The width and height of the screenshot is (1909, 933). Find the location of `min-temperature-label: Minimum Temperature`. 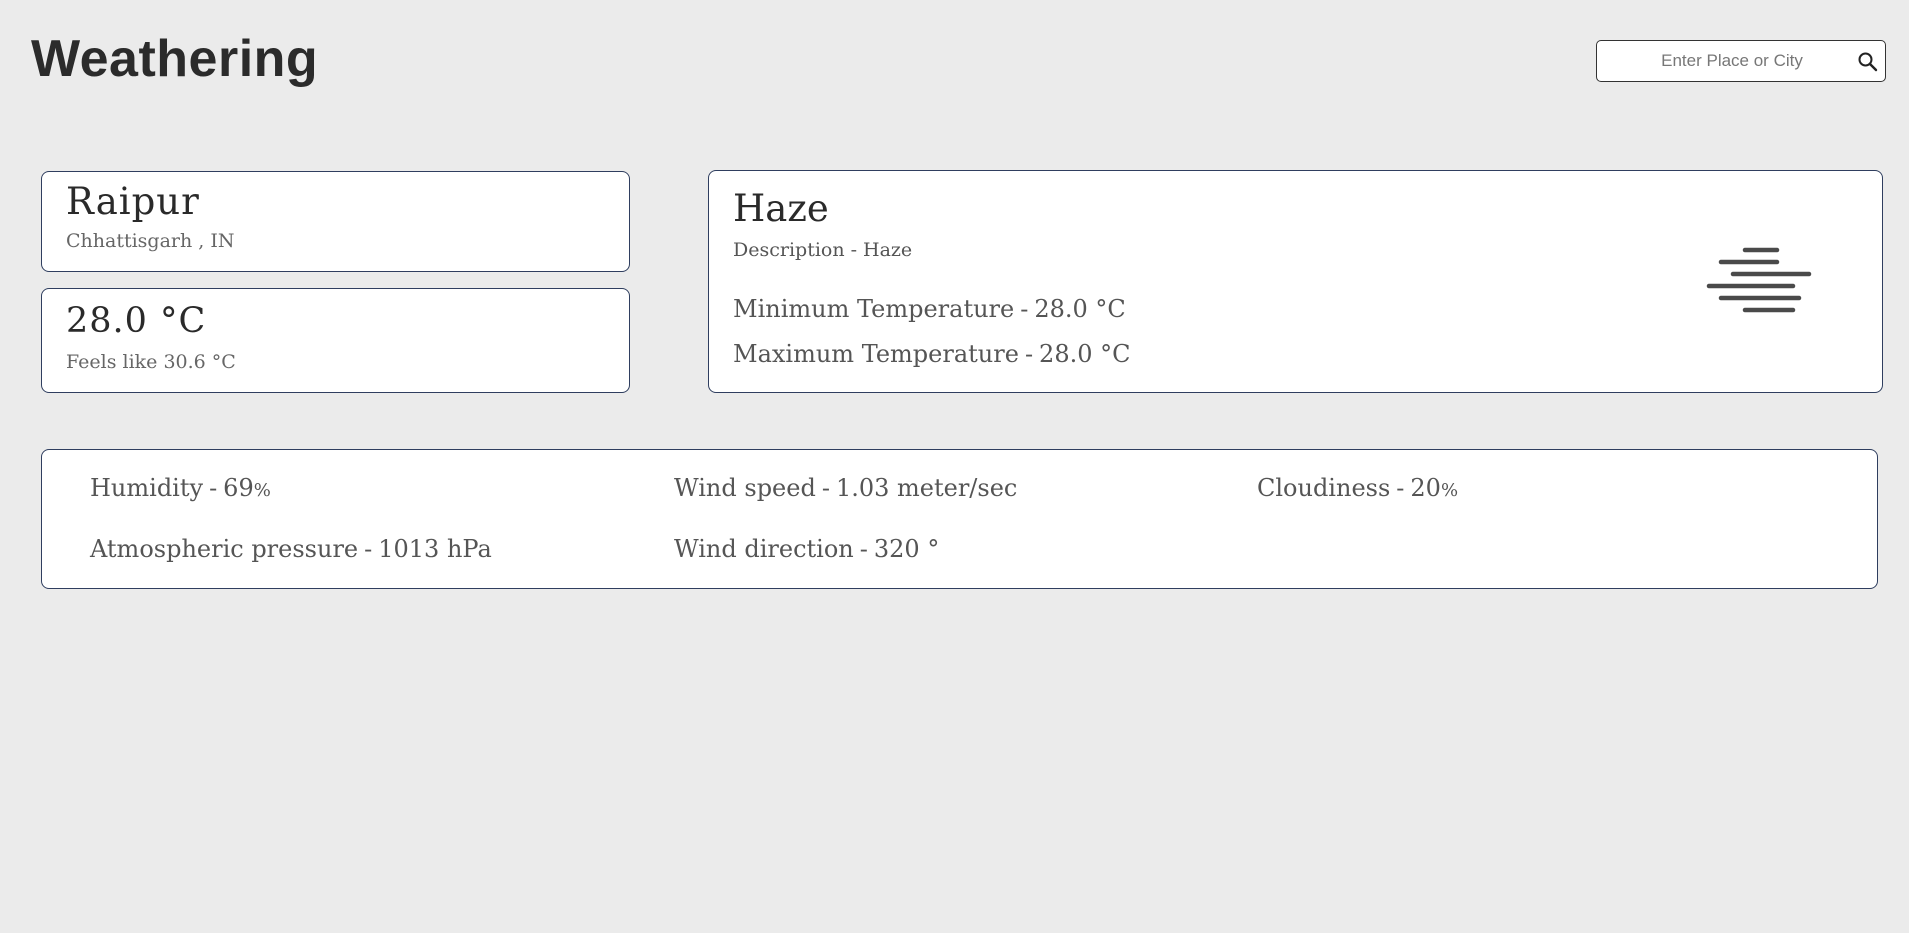

min-temperature-label: Minimum Temperature is located at coordinates (874, 309).